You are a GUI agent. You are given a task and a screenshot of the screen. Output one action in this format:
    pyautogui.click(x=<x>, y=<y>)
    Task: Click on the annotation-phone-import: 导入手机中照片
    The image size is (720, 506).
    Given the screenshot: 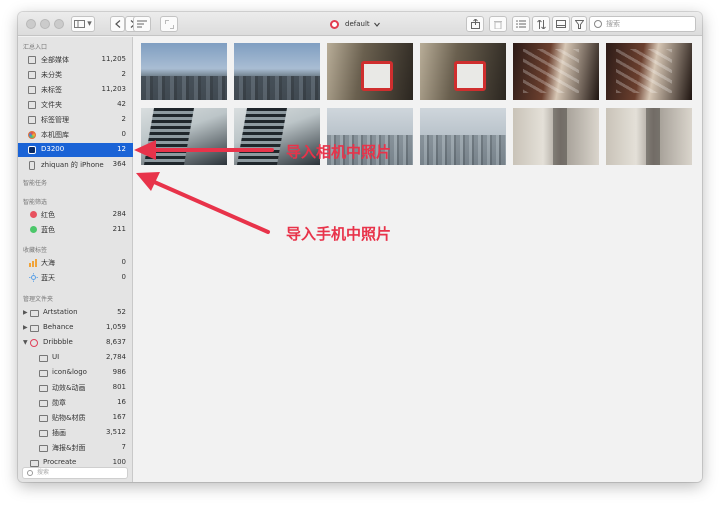 What is the action you would take?
    pyautogui.click(x=339, y=234)
    